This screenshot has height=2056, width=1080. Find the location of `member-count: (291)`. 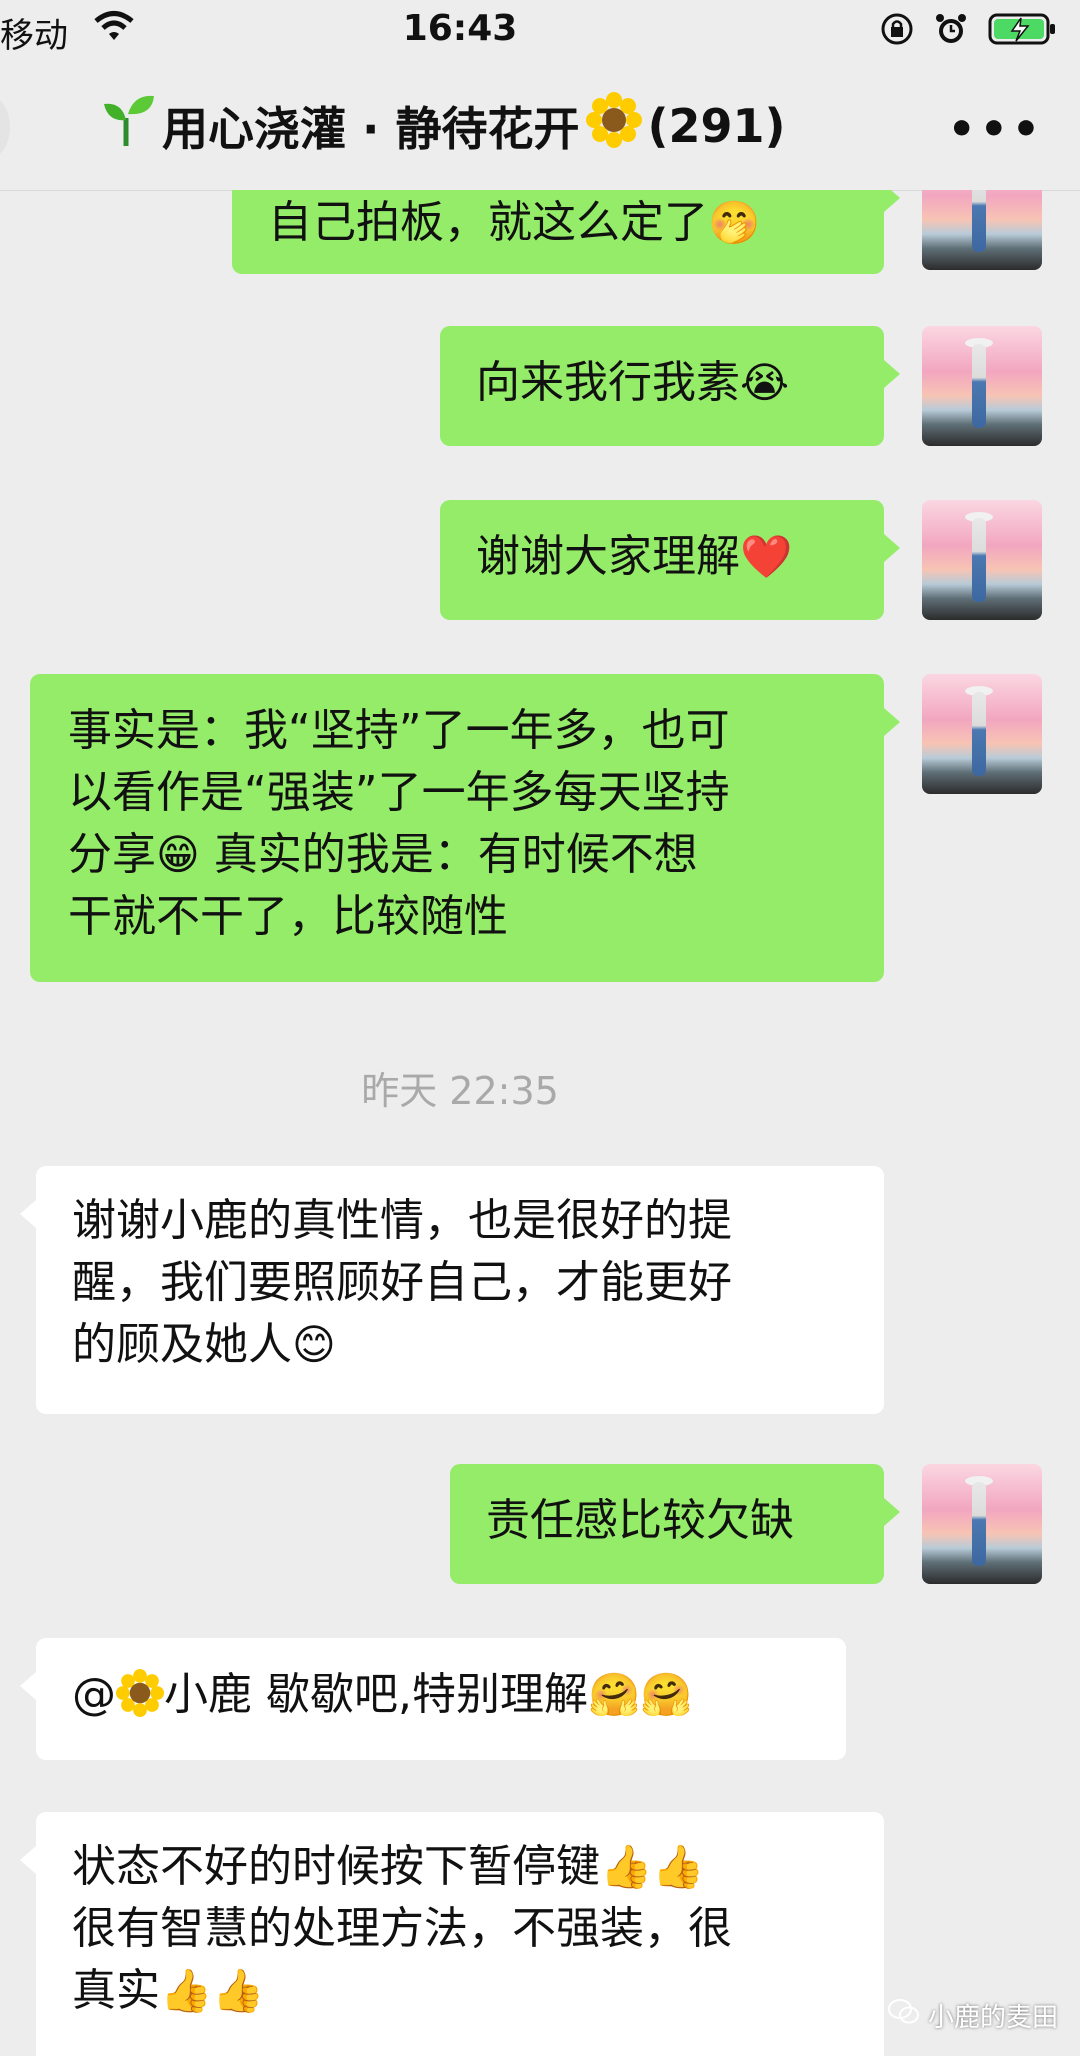

member-count: (291) is located at coordinates (716, 125).